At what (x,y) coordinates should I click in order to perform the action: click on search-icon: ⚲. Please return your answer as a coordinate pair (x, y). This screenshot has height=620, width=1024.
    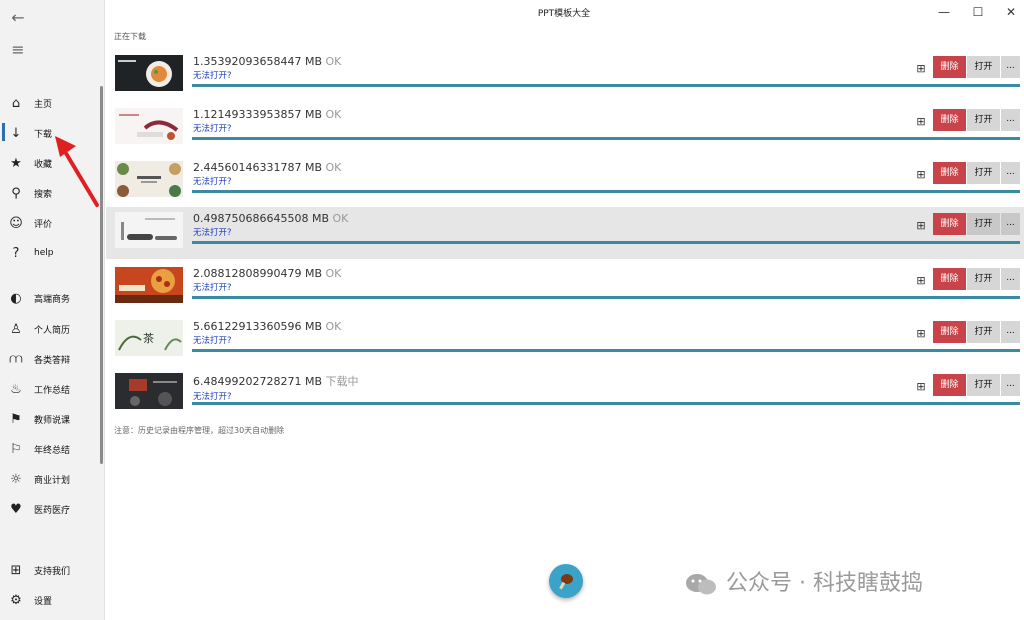
    Looking at the image, I should click on (16, 193).